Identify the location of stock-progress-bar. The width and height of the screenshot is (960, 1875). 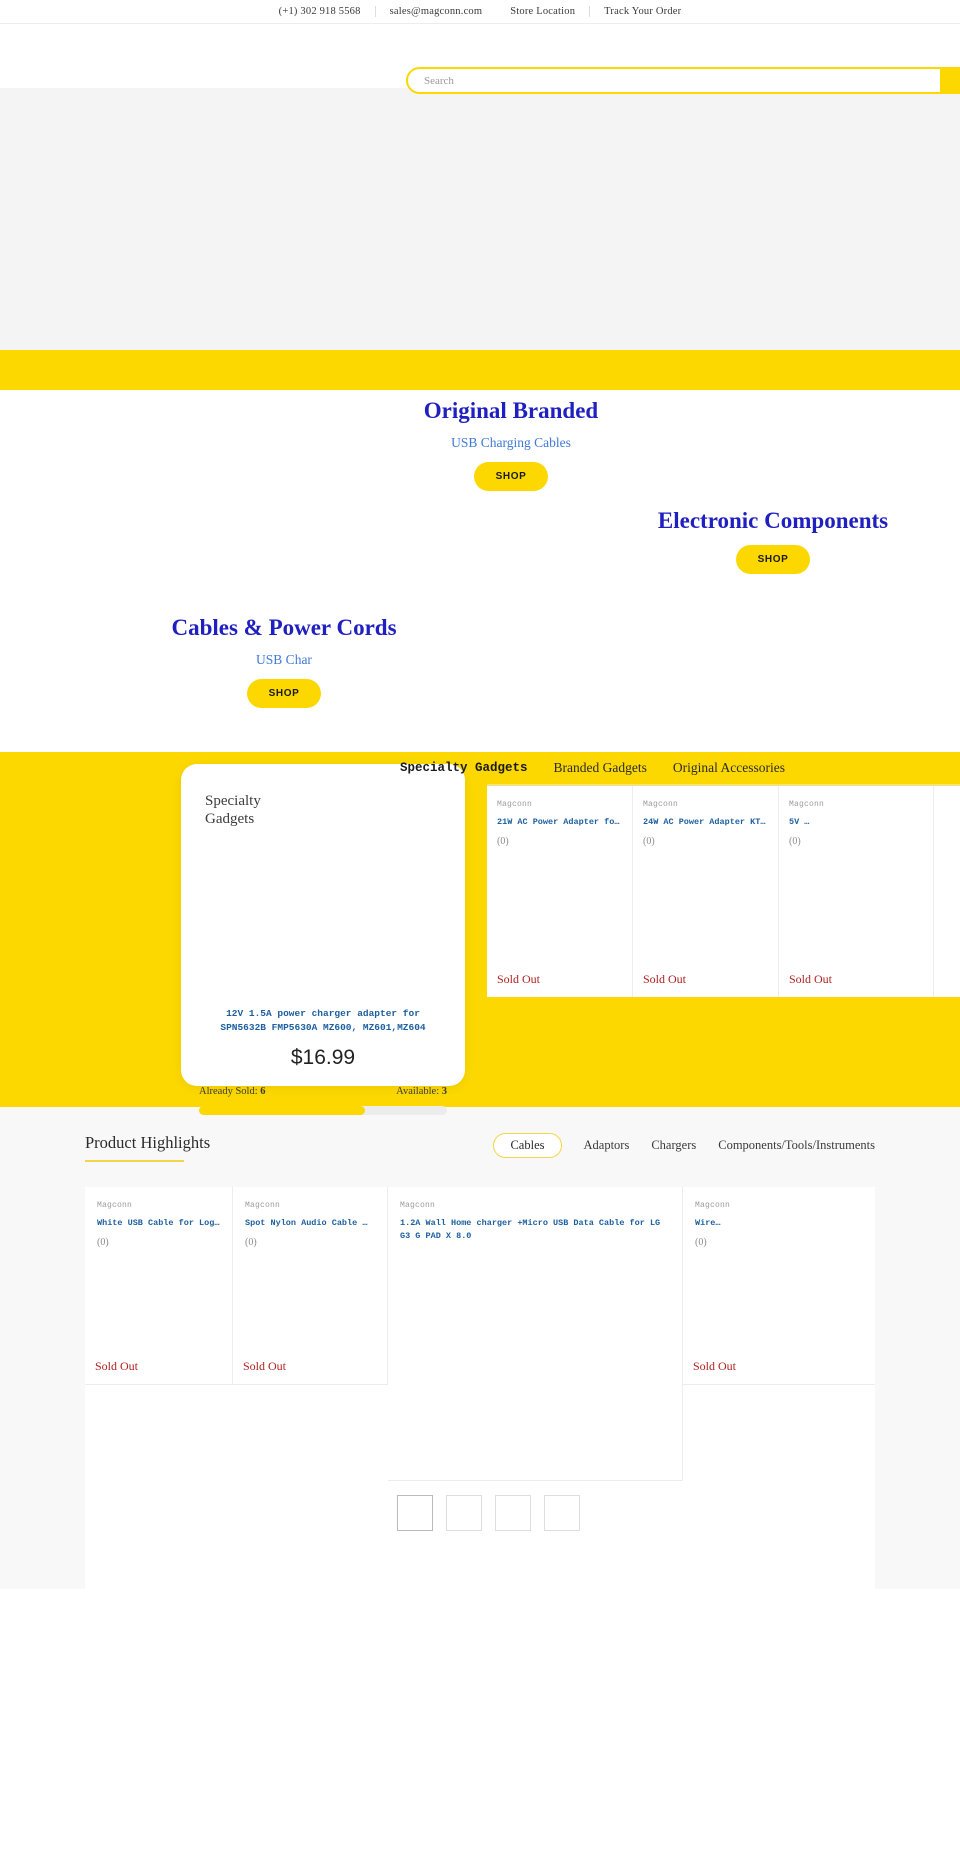
(323, 1111).